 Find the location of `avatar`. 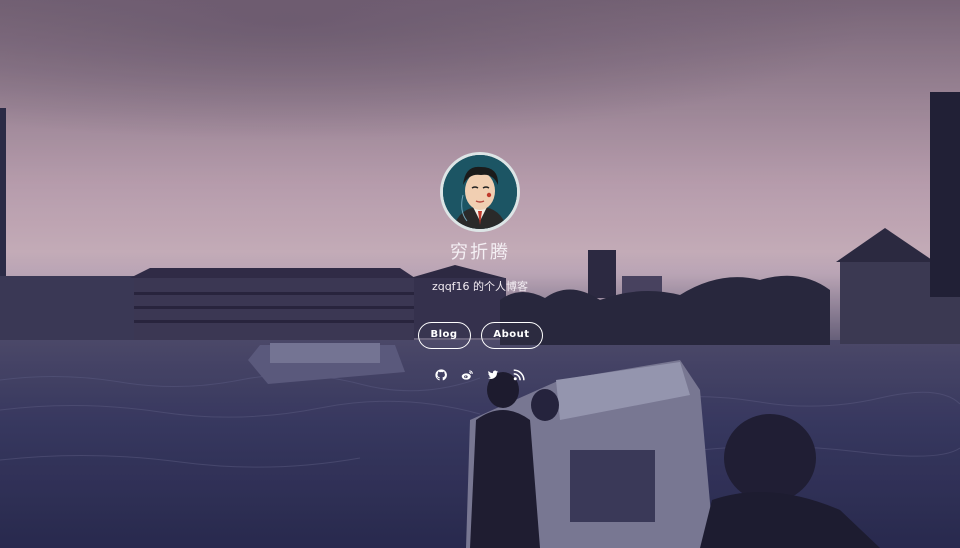

avatar is located at coordinates (480, 192).